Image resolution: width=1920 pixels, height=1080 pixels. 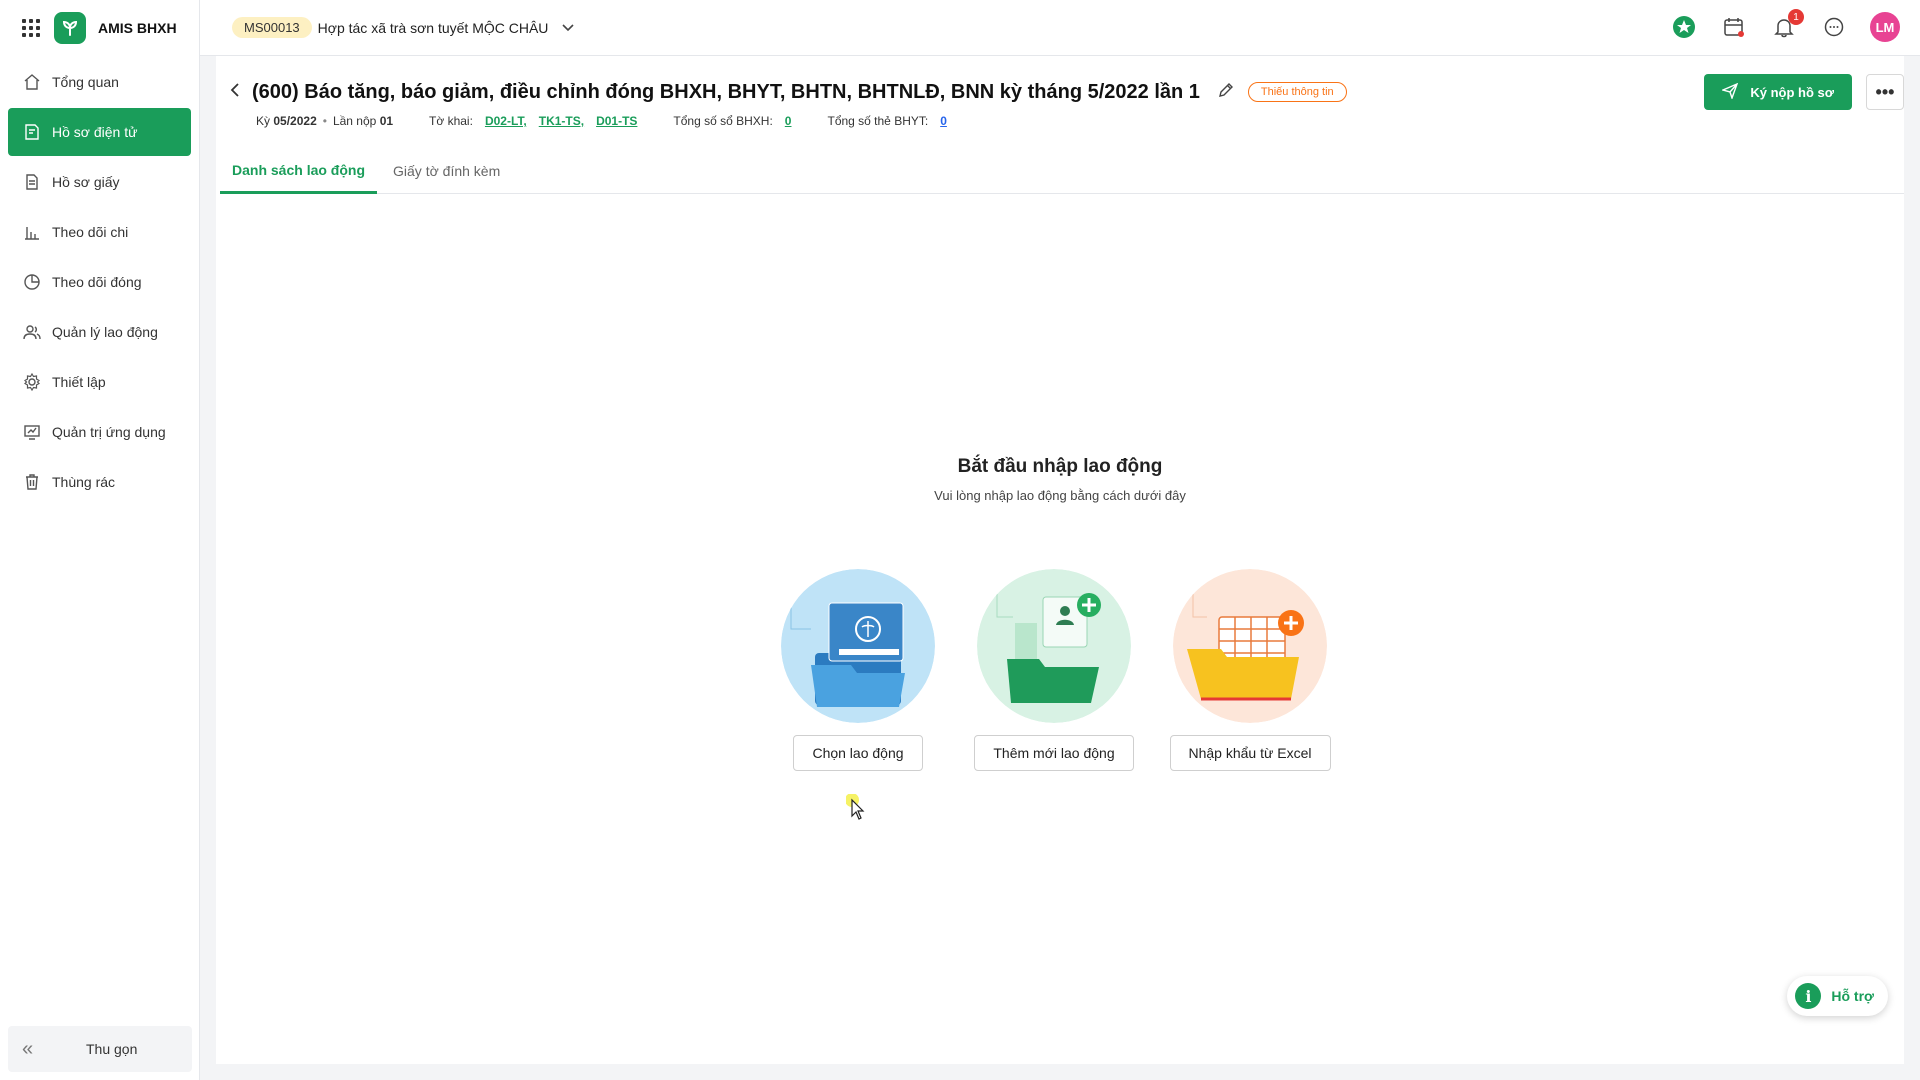 What do you see at coordinates (95, 132) in the screenshot?
I see `sidebar-item-label: Hồ sơ điện tử` at bounding box center [95, 132].